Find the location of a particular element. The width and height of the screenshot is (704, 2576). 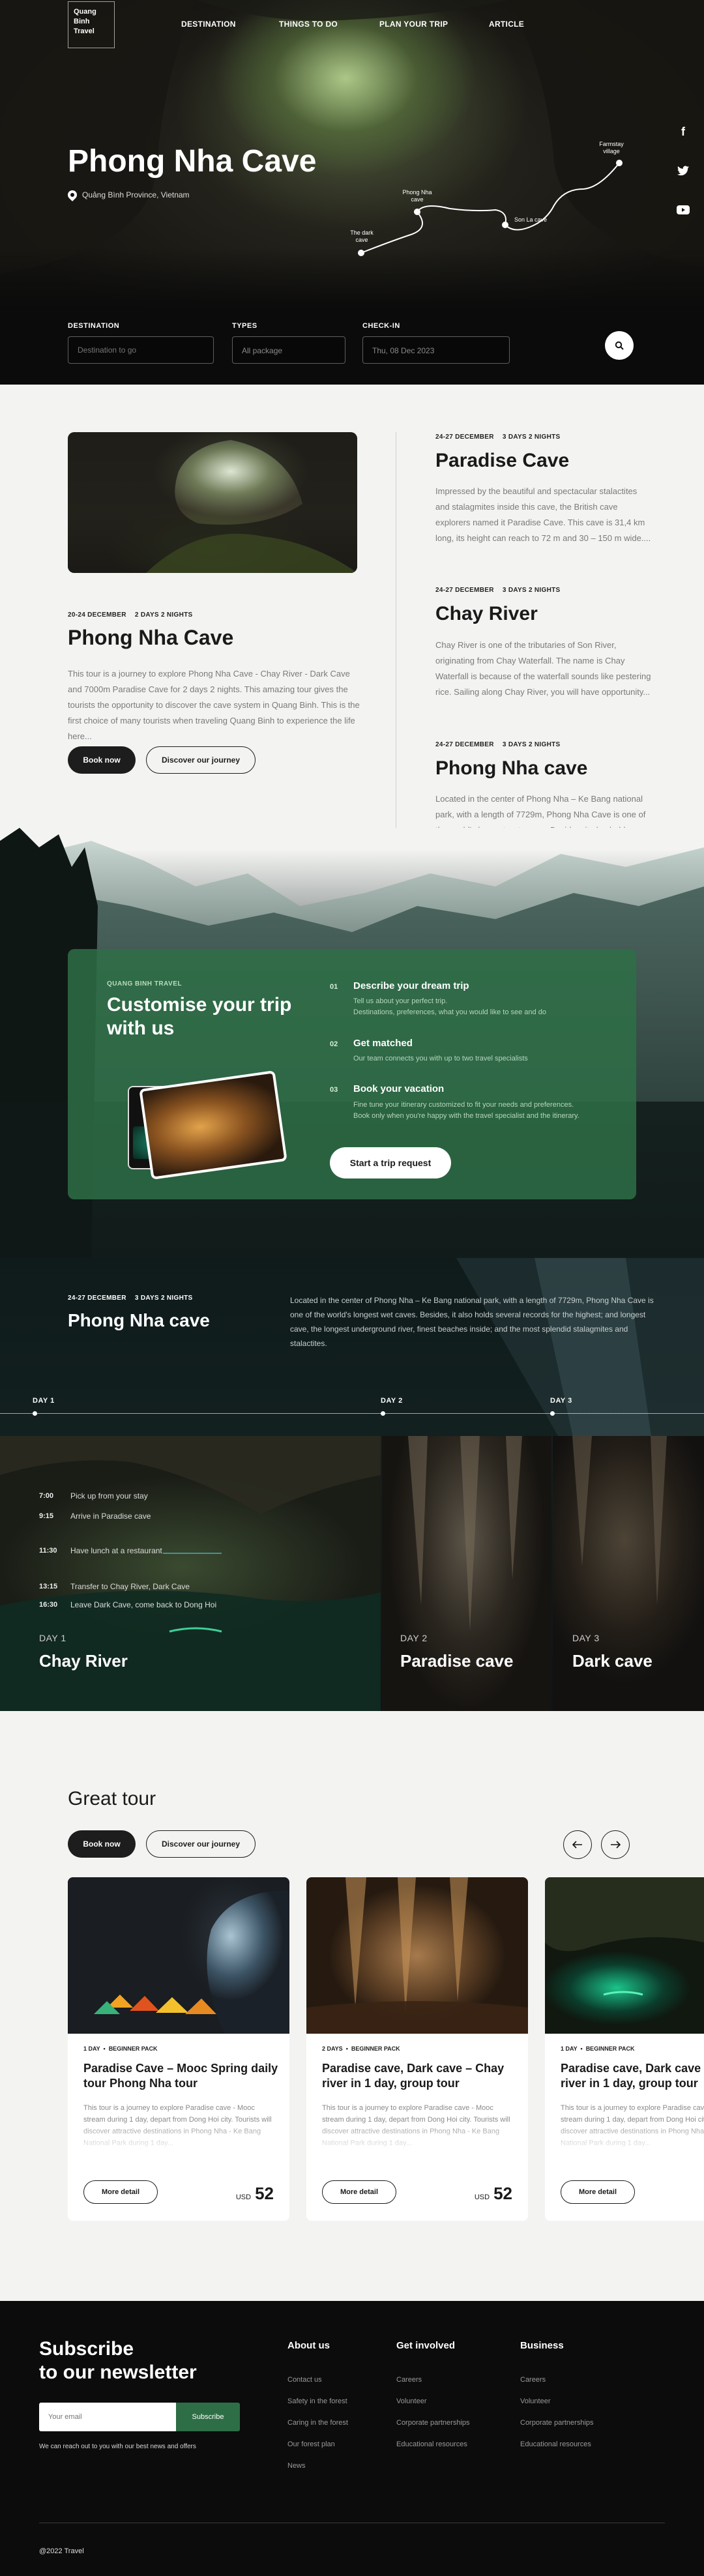

schedule-text: Pick up from your stay is located at coordinates (109, 1495).